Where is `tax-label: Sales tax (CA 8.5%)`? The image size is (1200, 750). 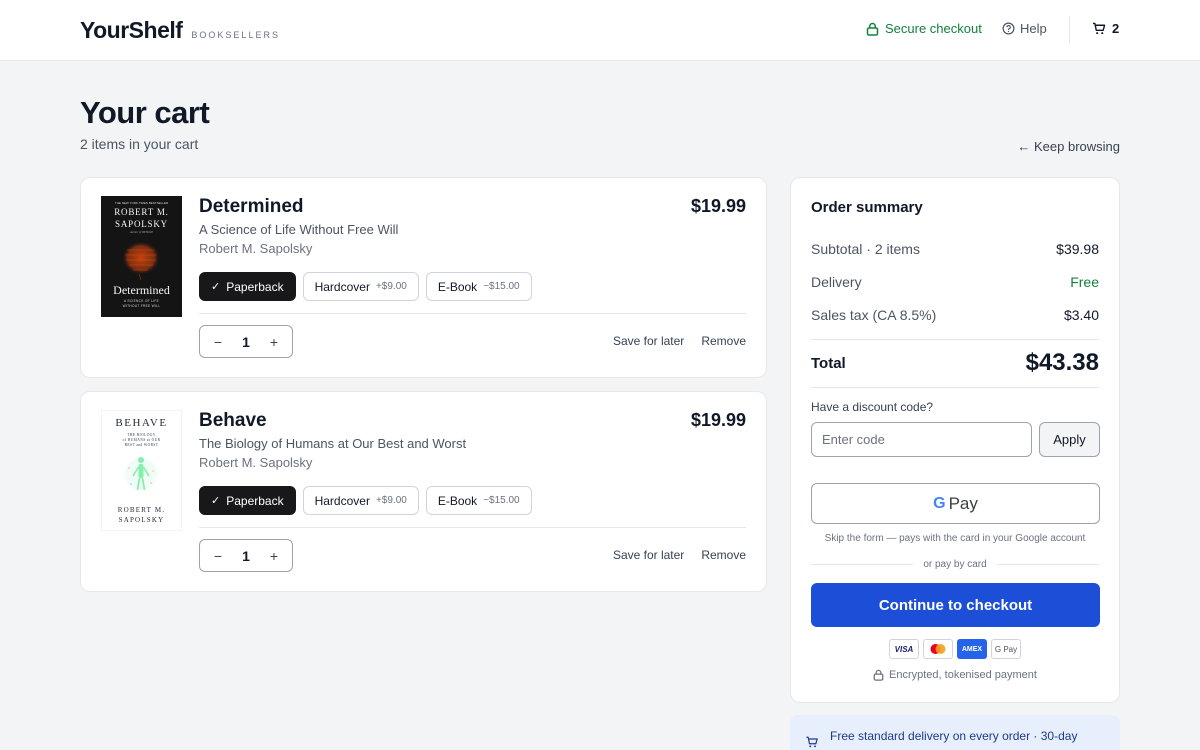 tax-label: Sales tax (CA 8.5%) is located at coordinates (874, 315).